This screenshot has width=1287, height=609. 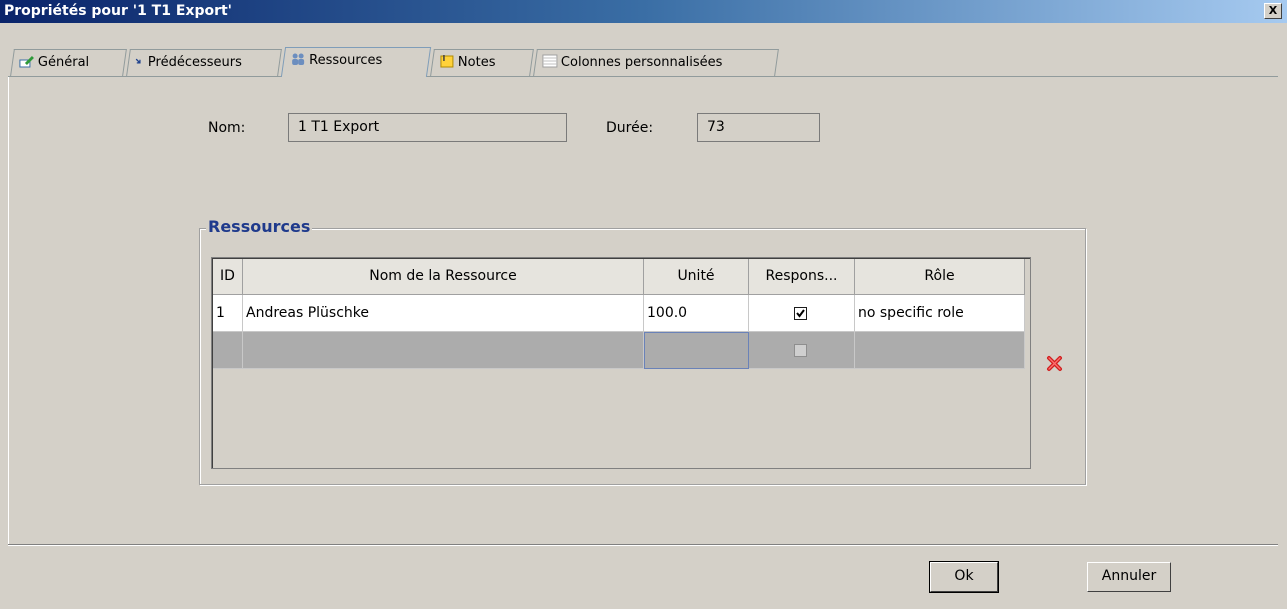 What do you see at coordinates (447, 61) in the screenshot?
I see `note-paper-icon` at bounding box center [447, 61].